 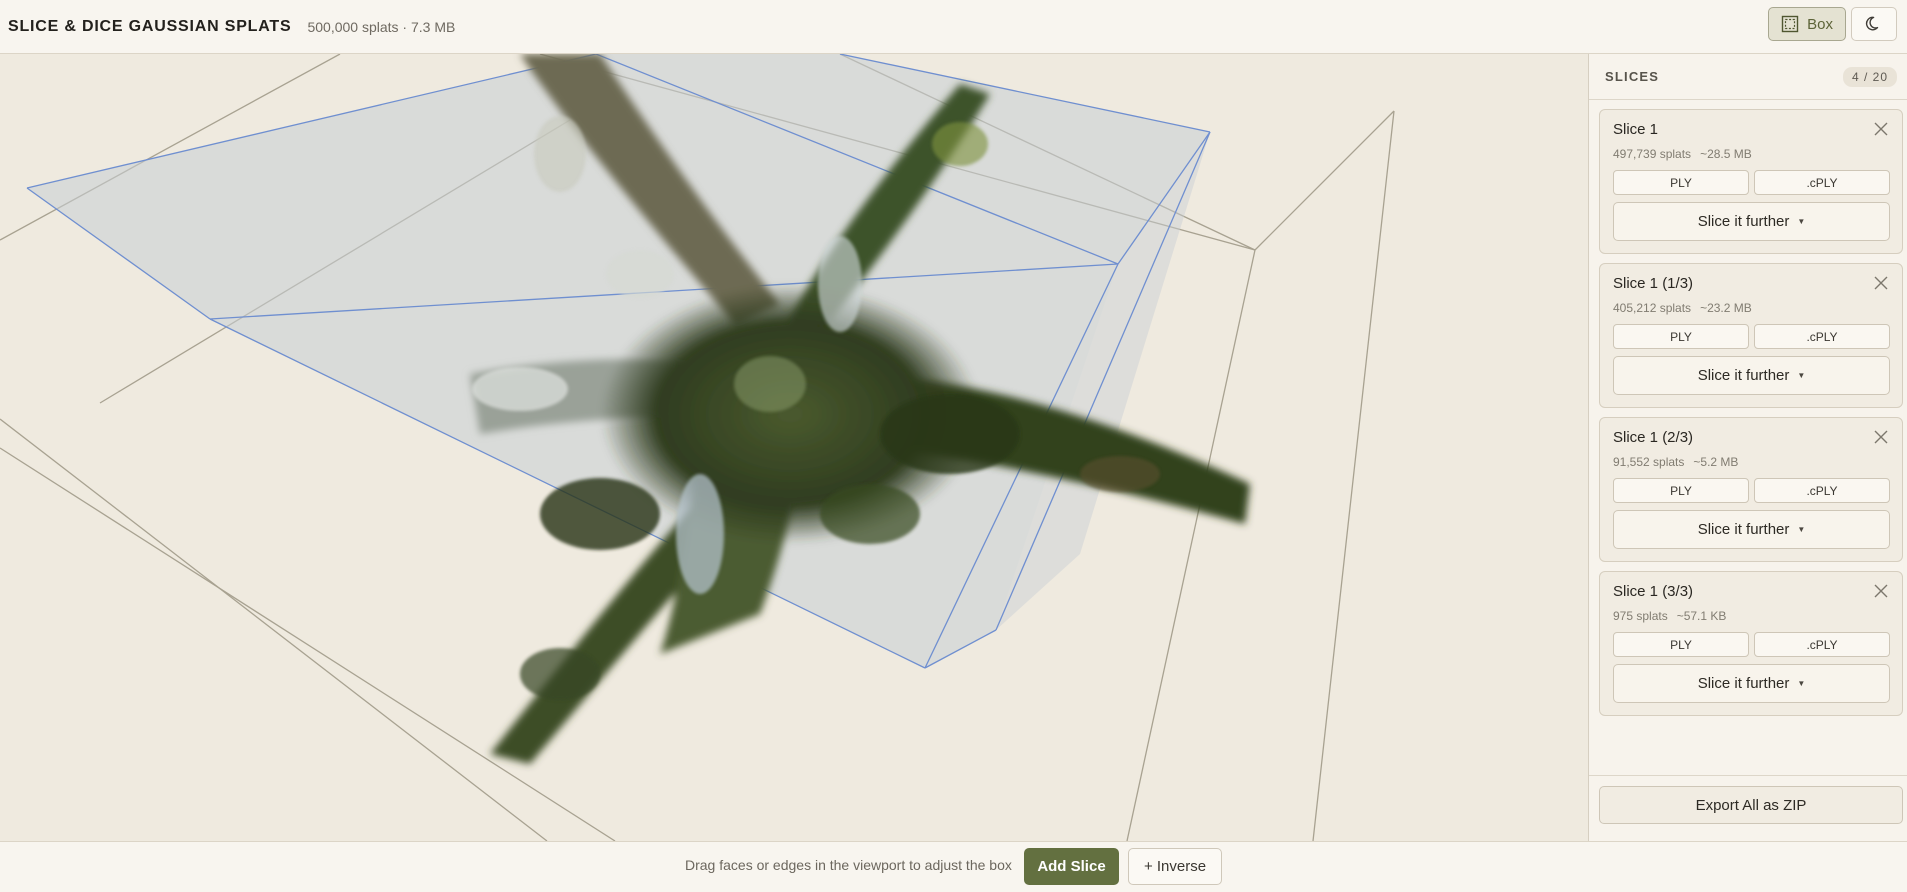 I want to click on theme-toggle-button, so click(x=1874, y=24).